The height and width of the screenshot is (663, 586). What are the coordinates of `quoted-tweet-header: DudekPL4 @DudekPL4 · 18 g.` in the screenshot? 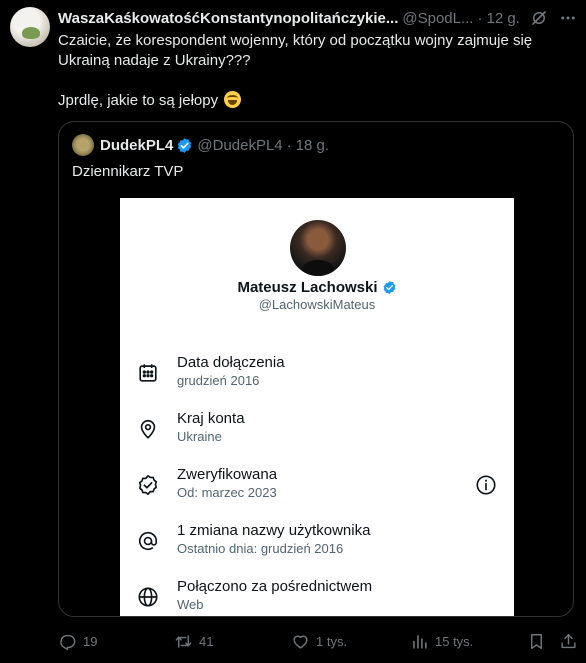 It's located at (214, 145).